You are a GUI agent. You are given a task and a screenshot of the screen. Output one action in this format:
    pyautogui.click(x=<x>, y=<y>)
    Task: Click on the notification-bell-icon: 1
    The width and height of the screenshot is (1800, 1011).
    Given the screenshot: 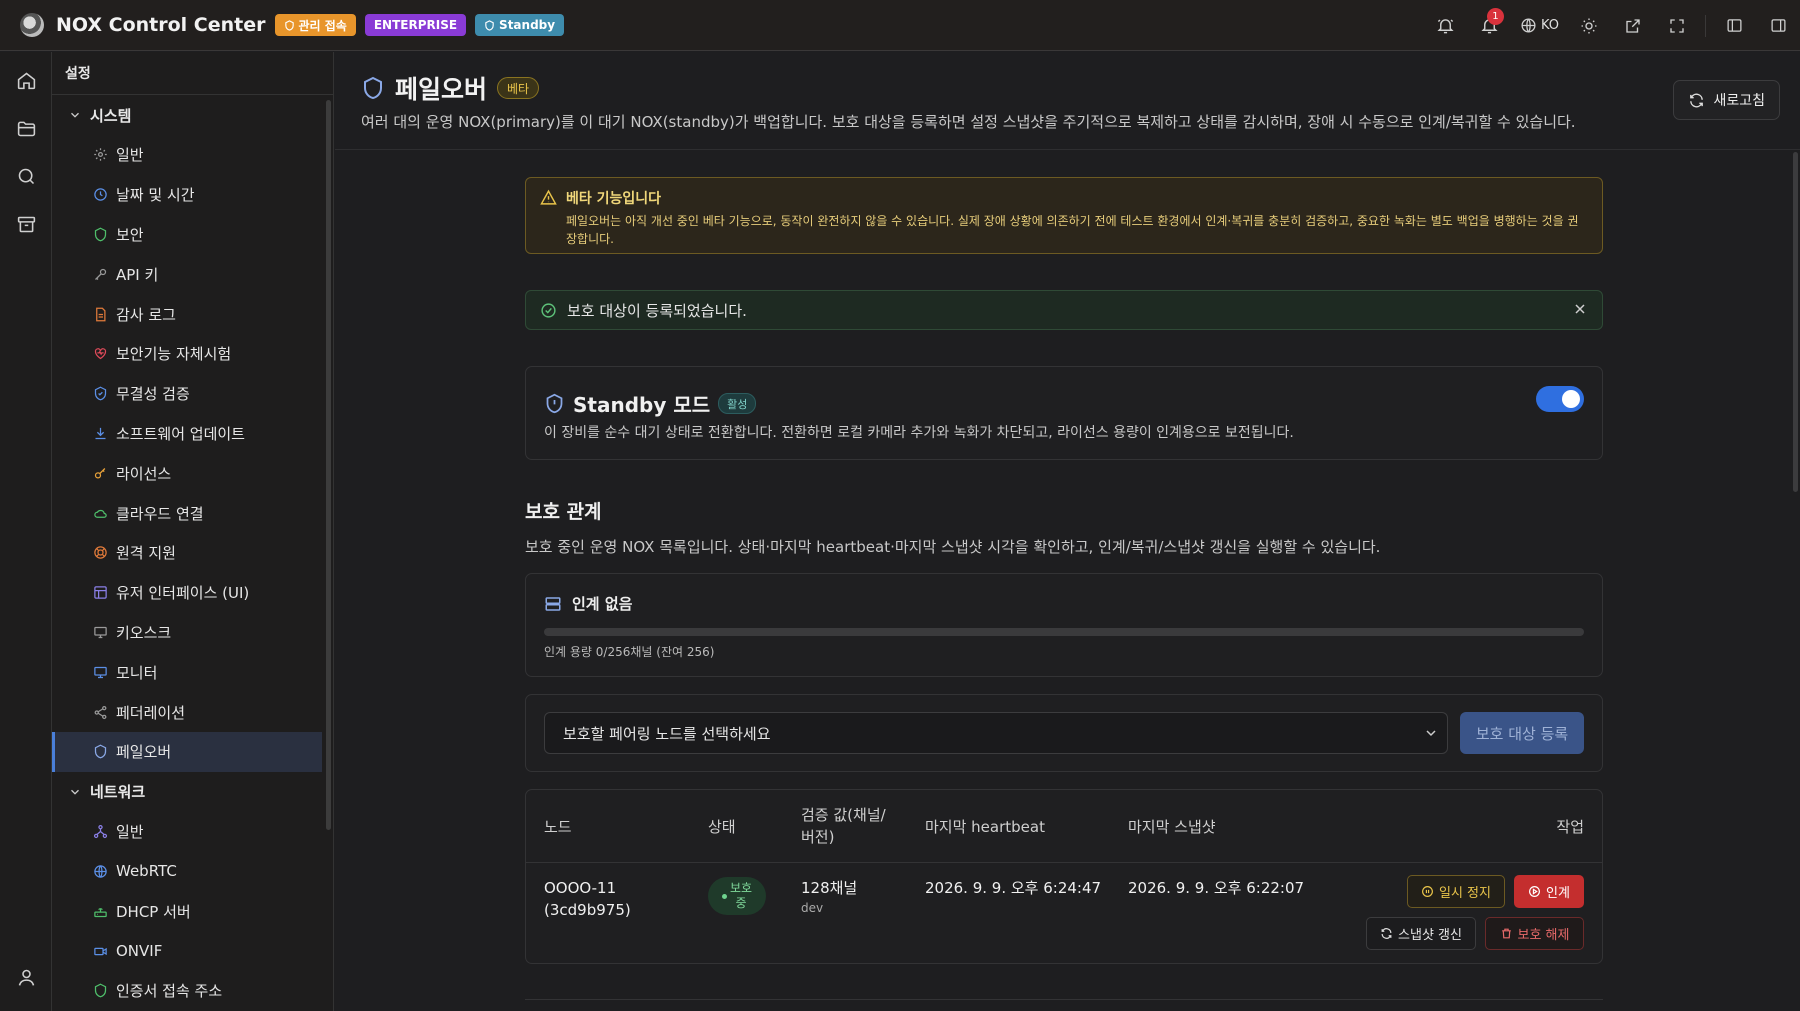 What is the action you would take?
    pyautogui.click(x=1490, y=26)
    